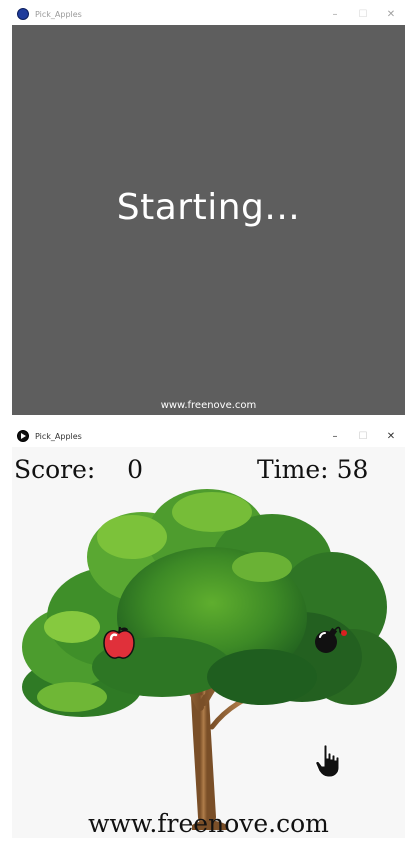  I want to click on score-value: 0, so click(135, 469).